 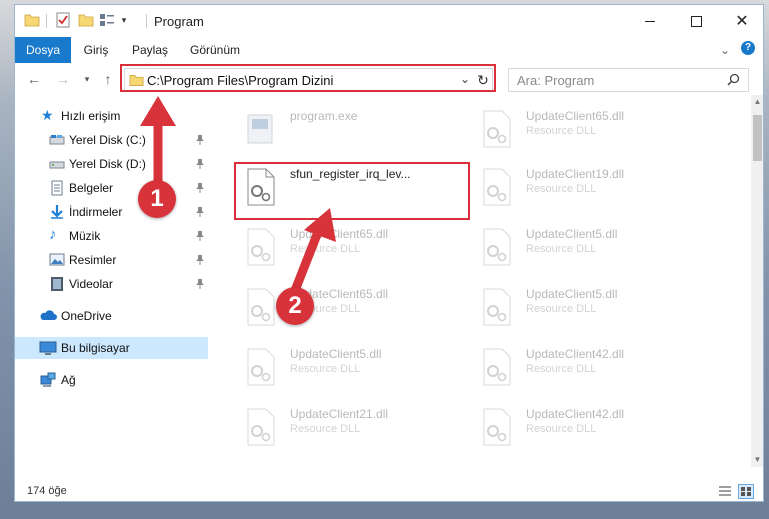 I want to click on sidebar-item-pictures: Resimler, so click(x=111, y=260).